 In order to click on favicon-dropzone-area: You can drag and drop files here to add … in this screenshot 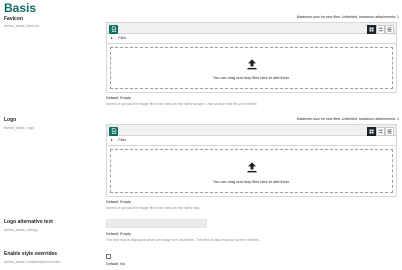, I will do `click(251, 68)`.